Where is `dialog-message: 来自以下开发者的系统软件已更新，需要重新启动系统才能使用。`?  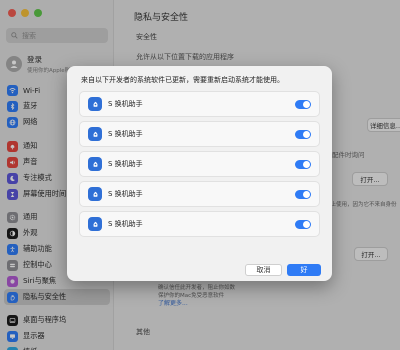 dialog-message: 来自以下开发者的系统软件已更新，需要重新启动系统才能使用。 is located at coordinates (182, 80).